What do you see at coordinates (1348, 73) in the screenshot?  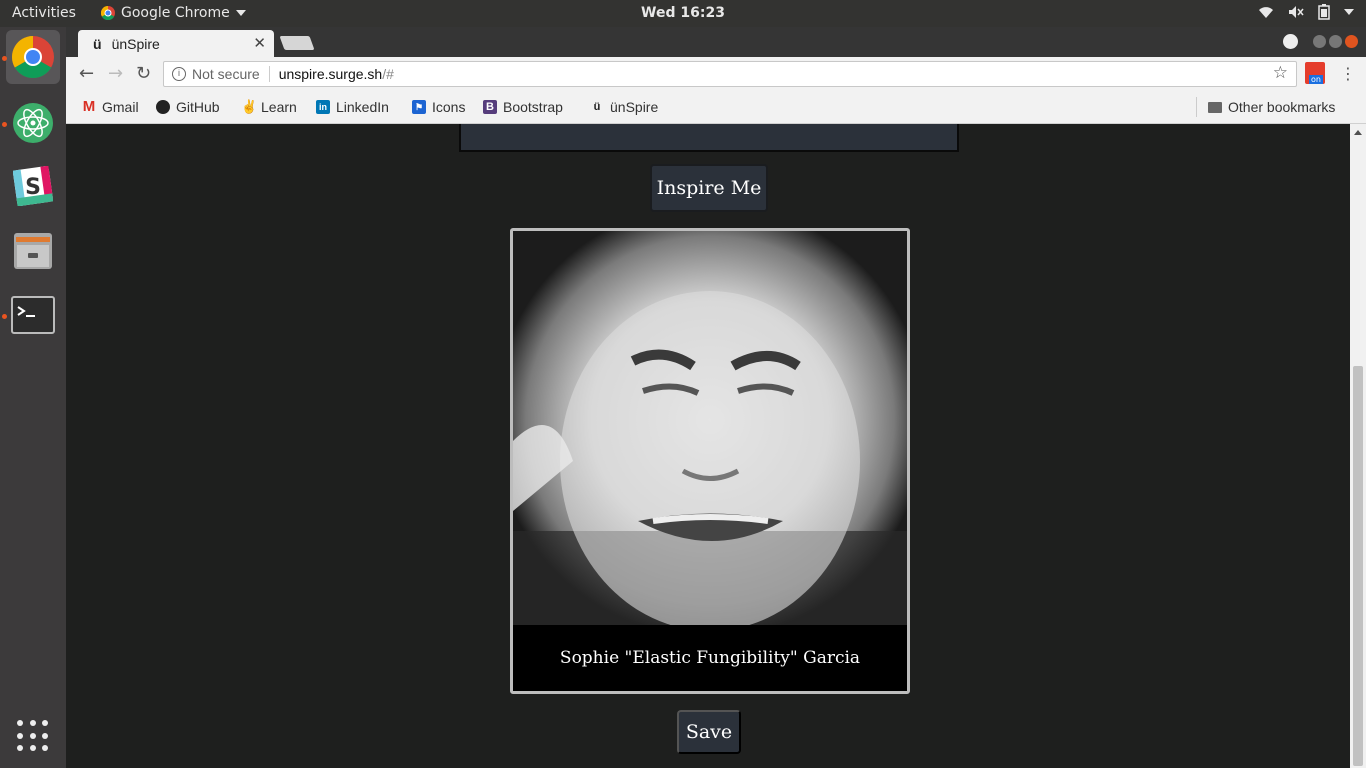 I see `kebab-menu-icon: ⋮` at bounding box center [1348, 73].